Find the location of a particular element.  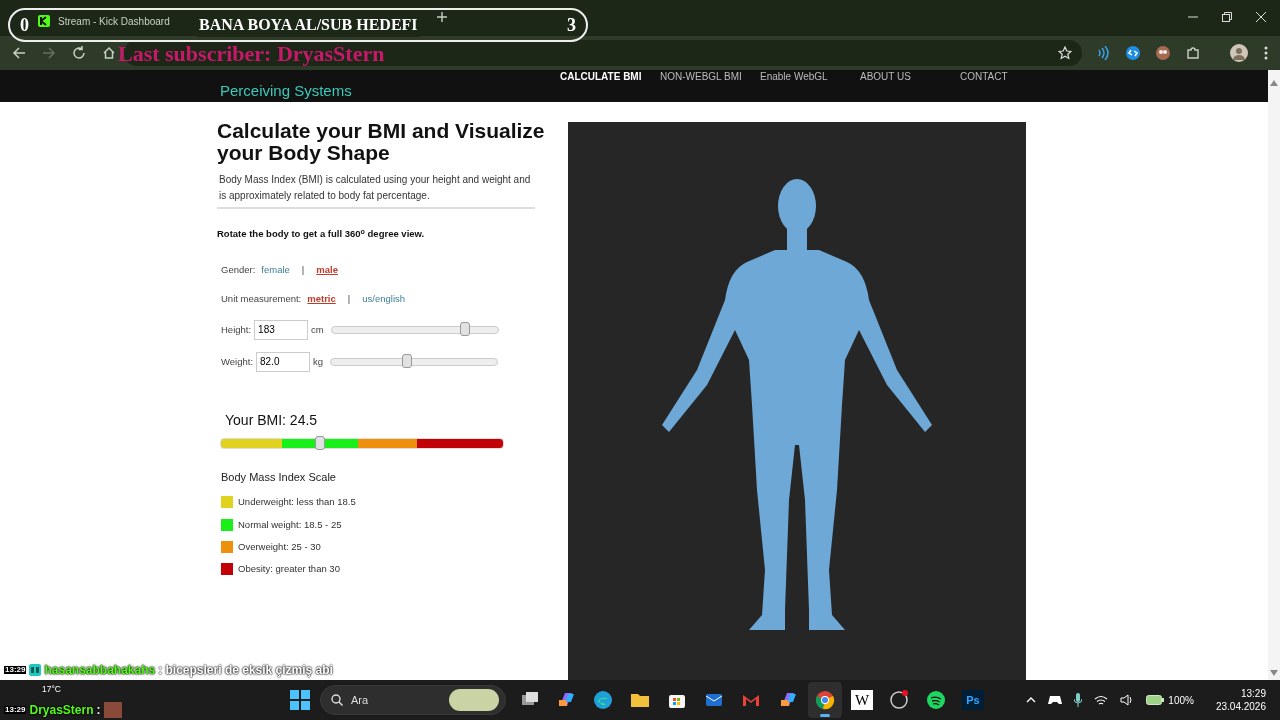

battery-percentage: 100% is located at coordinates (1181, 700).